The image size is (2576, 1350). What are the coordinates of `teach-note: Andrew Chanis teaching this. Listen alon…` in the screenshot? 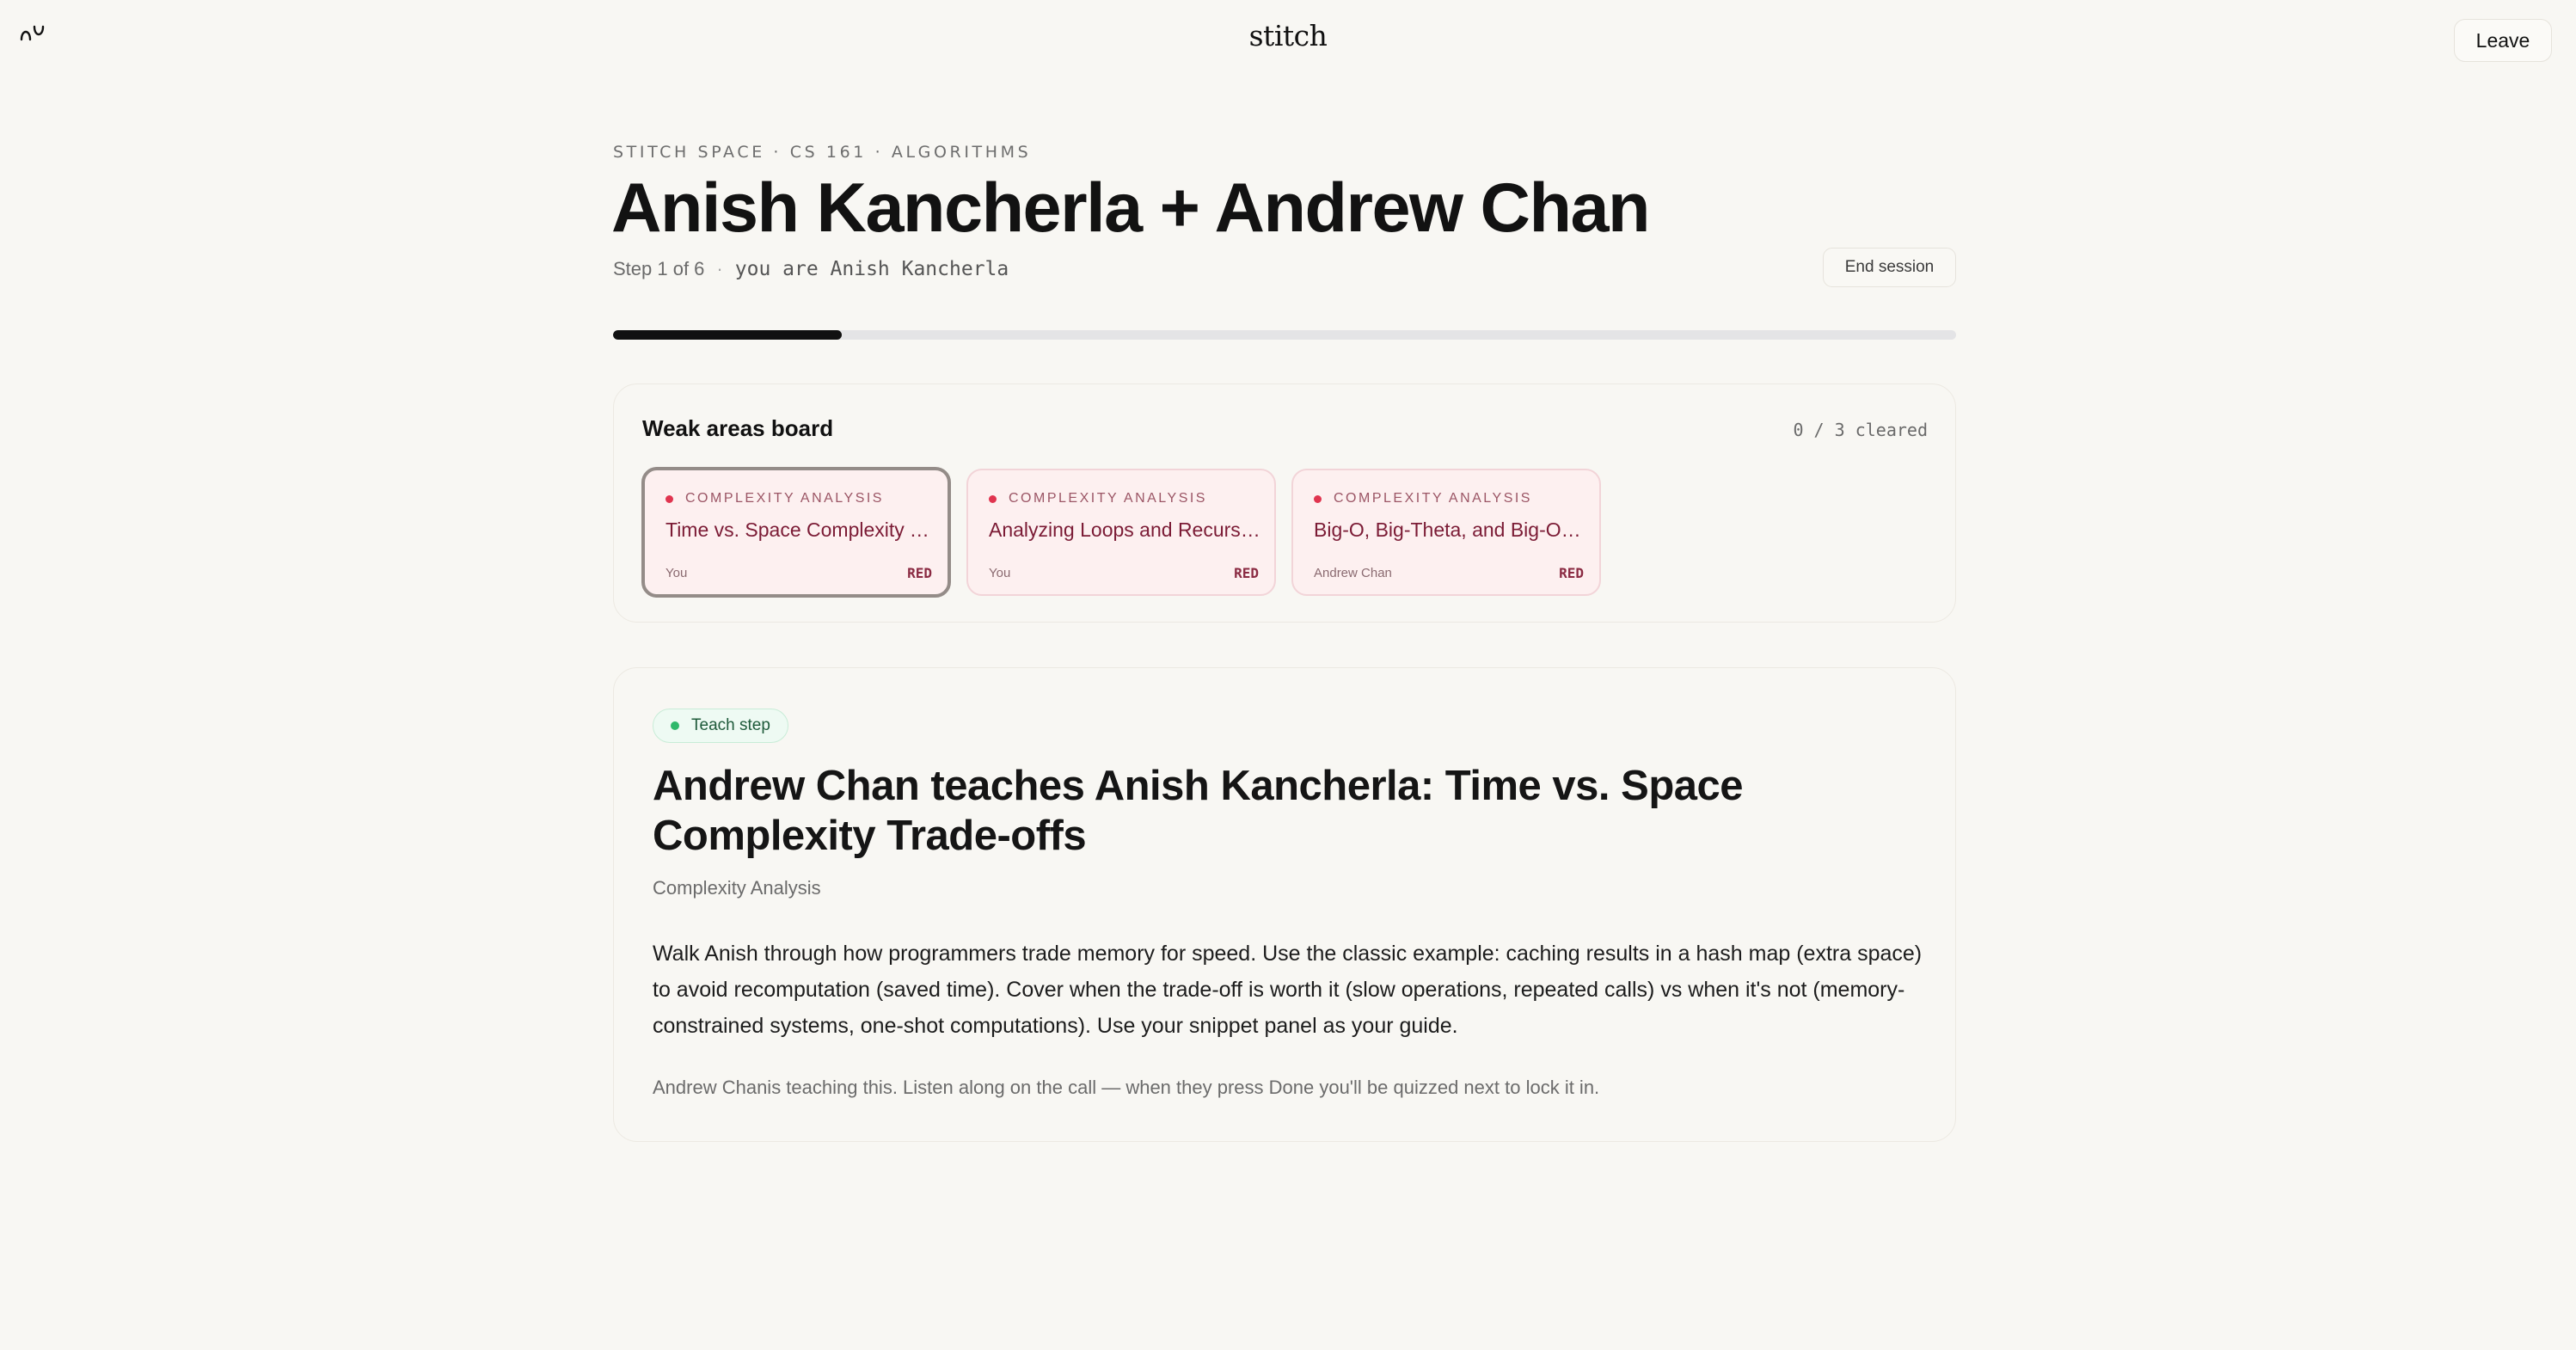 It's located at (1127, 1087).